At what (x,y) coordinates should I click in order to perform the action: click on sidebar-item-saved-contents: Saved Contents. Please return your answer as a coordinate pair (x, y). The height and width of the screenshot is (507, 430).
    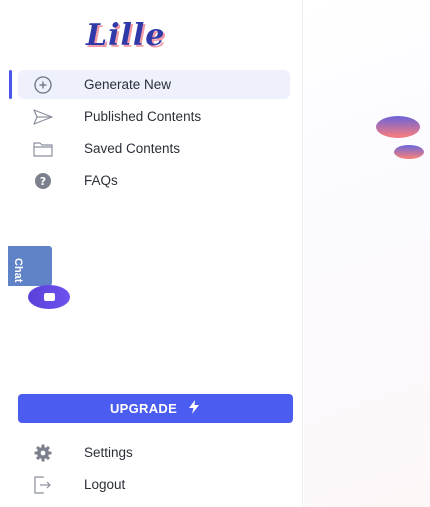
    Looking at the image, I should click on (154, 148).